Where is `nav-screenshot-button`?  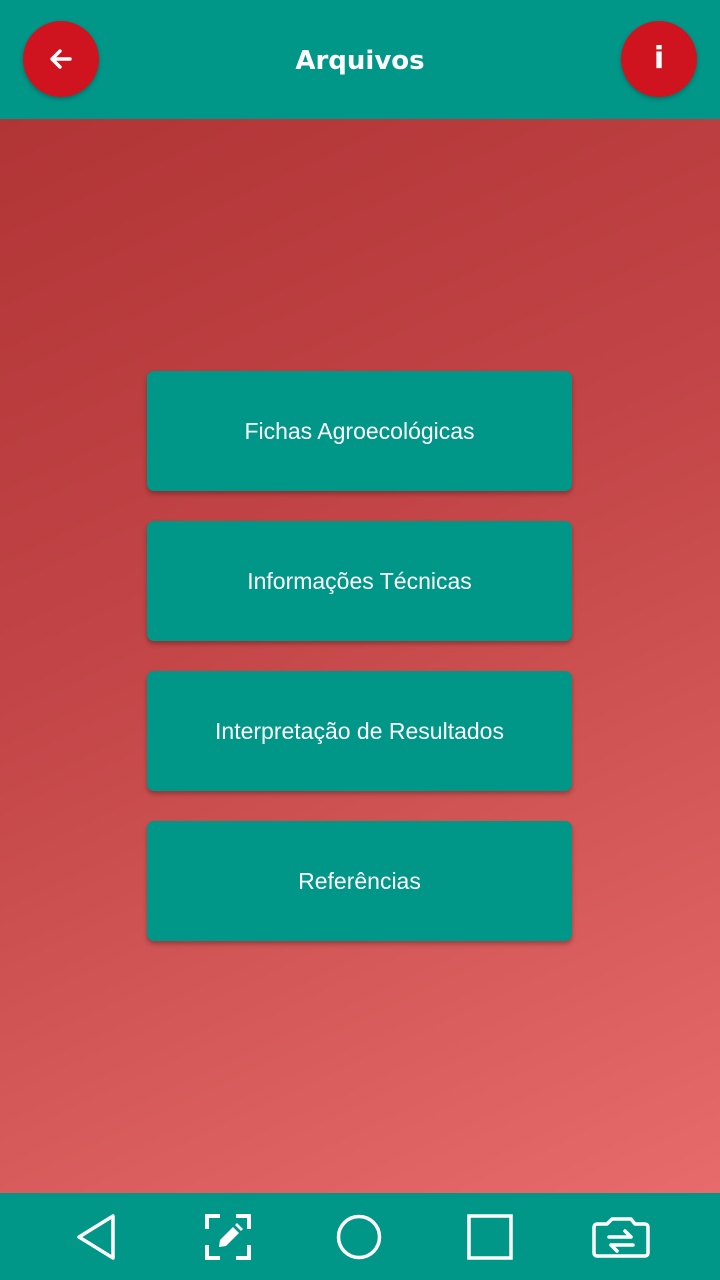 nav-screenshot-button is located at coordinates (228, 1236).